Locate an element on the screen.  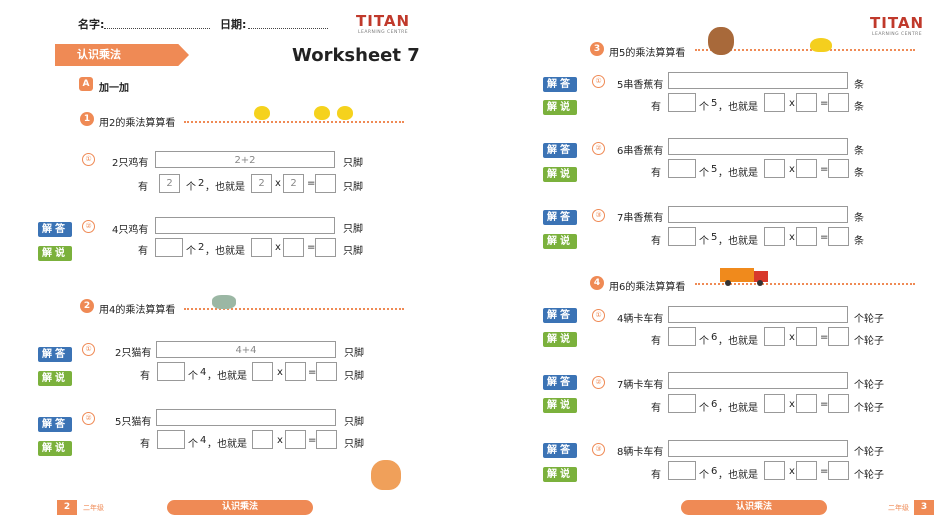
name-field is located at coordinates (157, 28).